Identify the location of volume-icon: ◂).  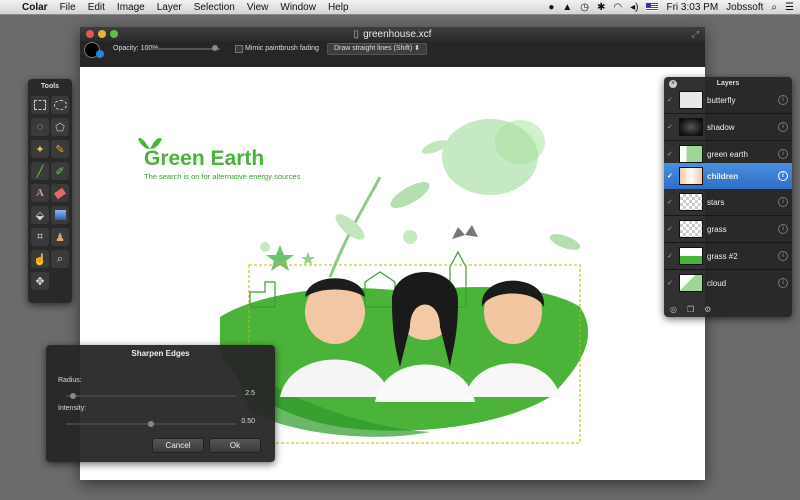
(634, 7).